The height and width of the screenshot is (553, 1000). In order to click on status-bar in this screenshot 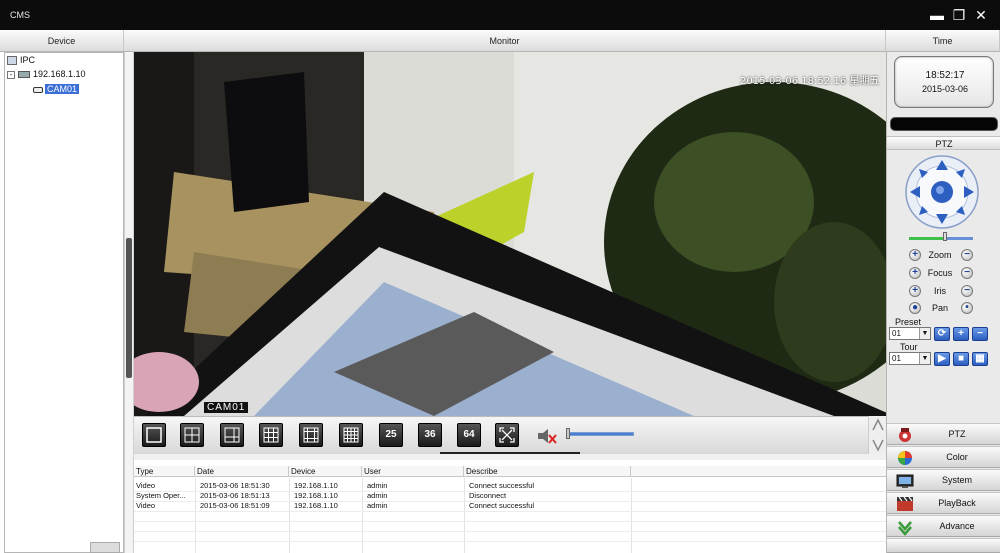, I will do `click(944, 124)`.